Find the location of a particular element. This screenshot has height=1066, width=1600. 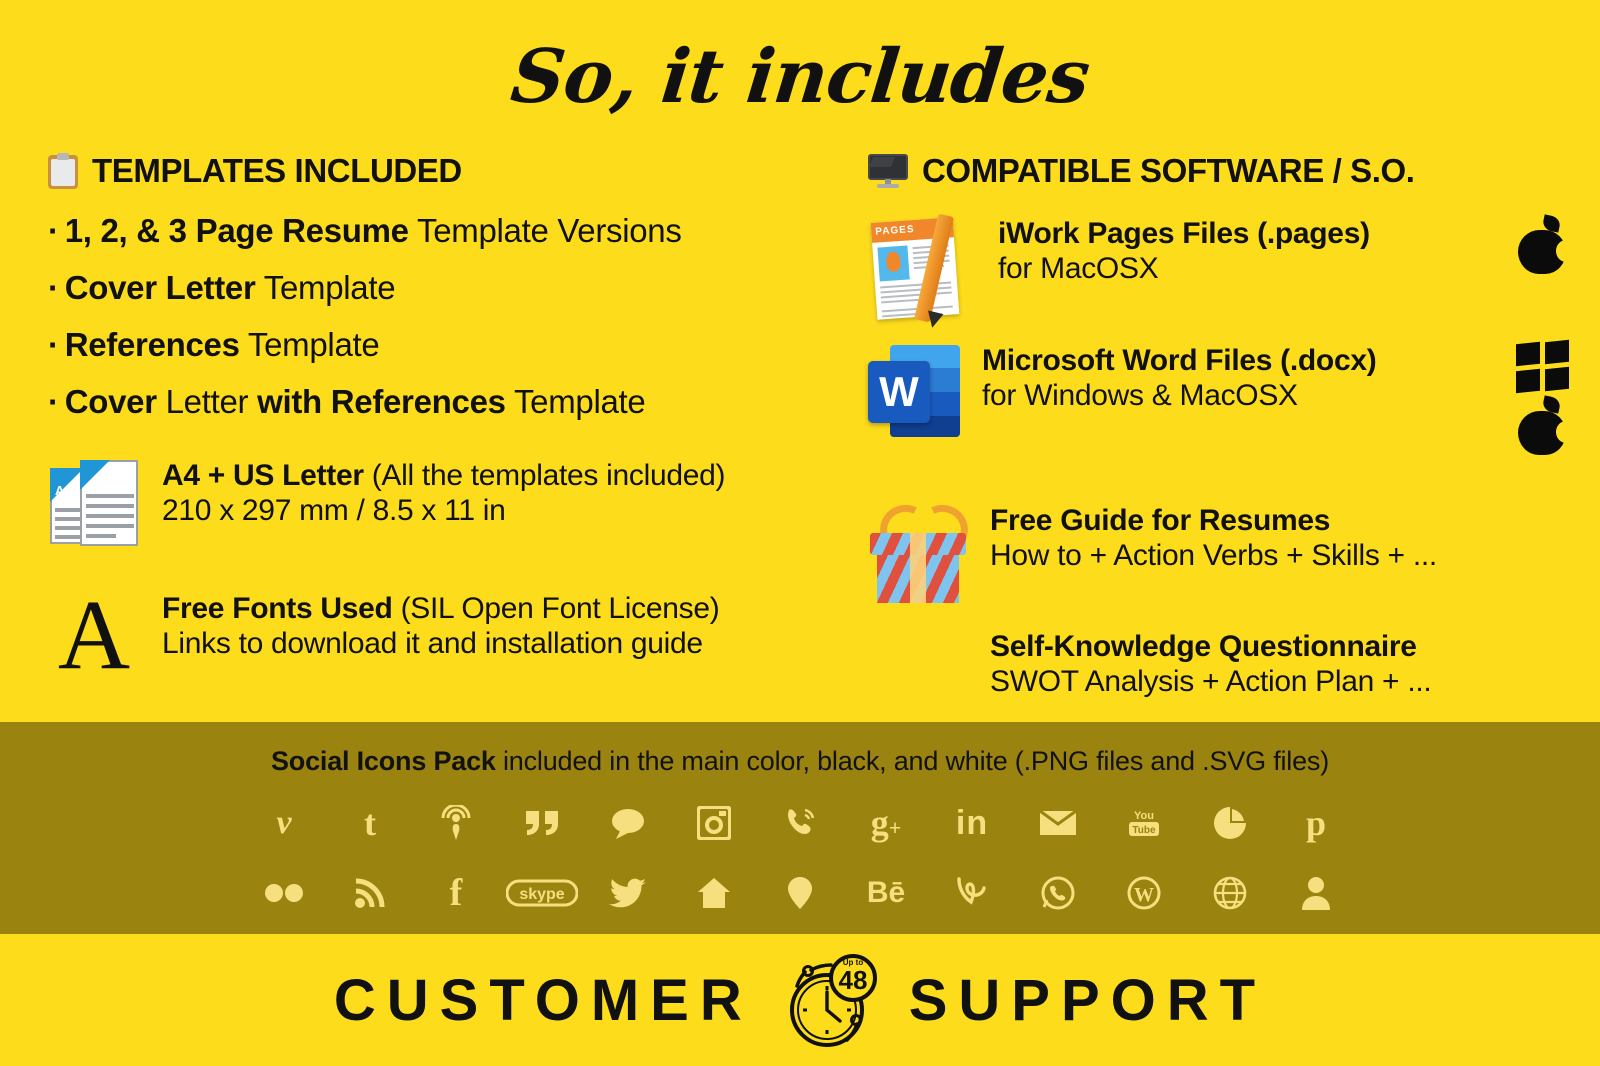

bullet-bold-1: Cover Letter is located at coordinates (160, 287).